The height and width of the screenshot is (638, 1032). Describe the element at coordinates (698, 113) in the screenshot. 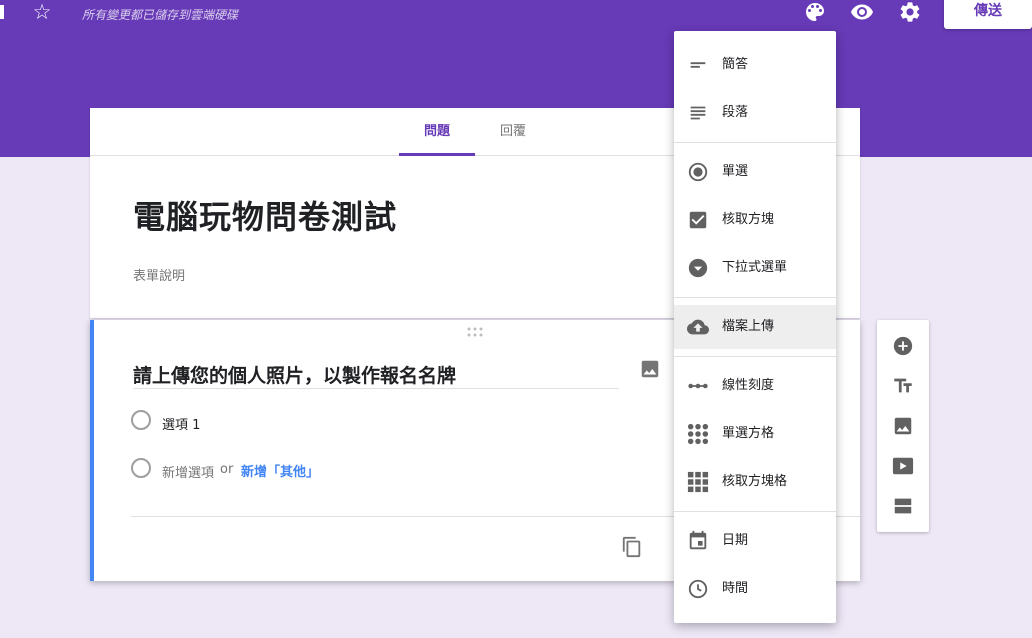

I see `paragraph-icon` at that location.